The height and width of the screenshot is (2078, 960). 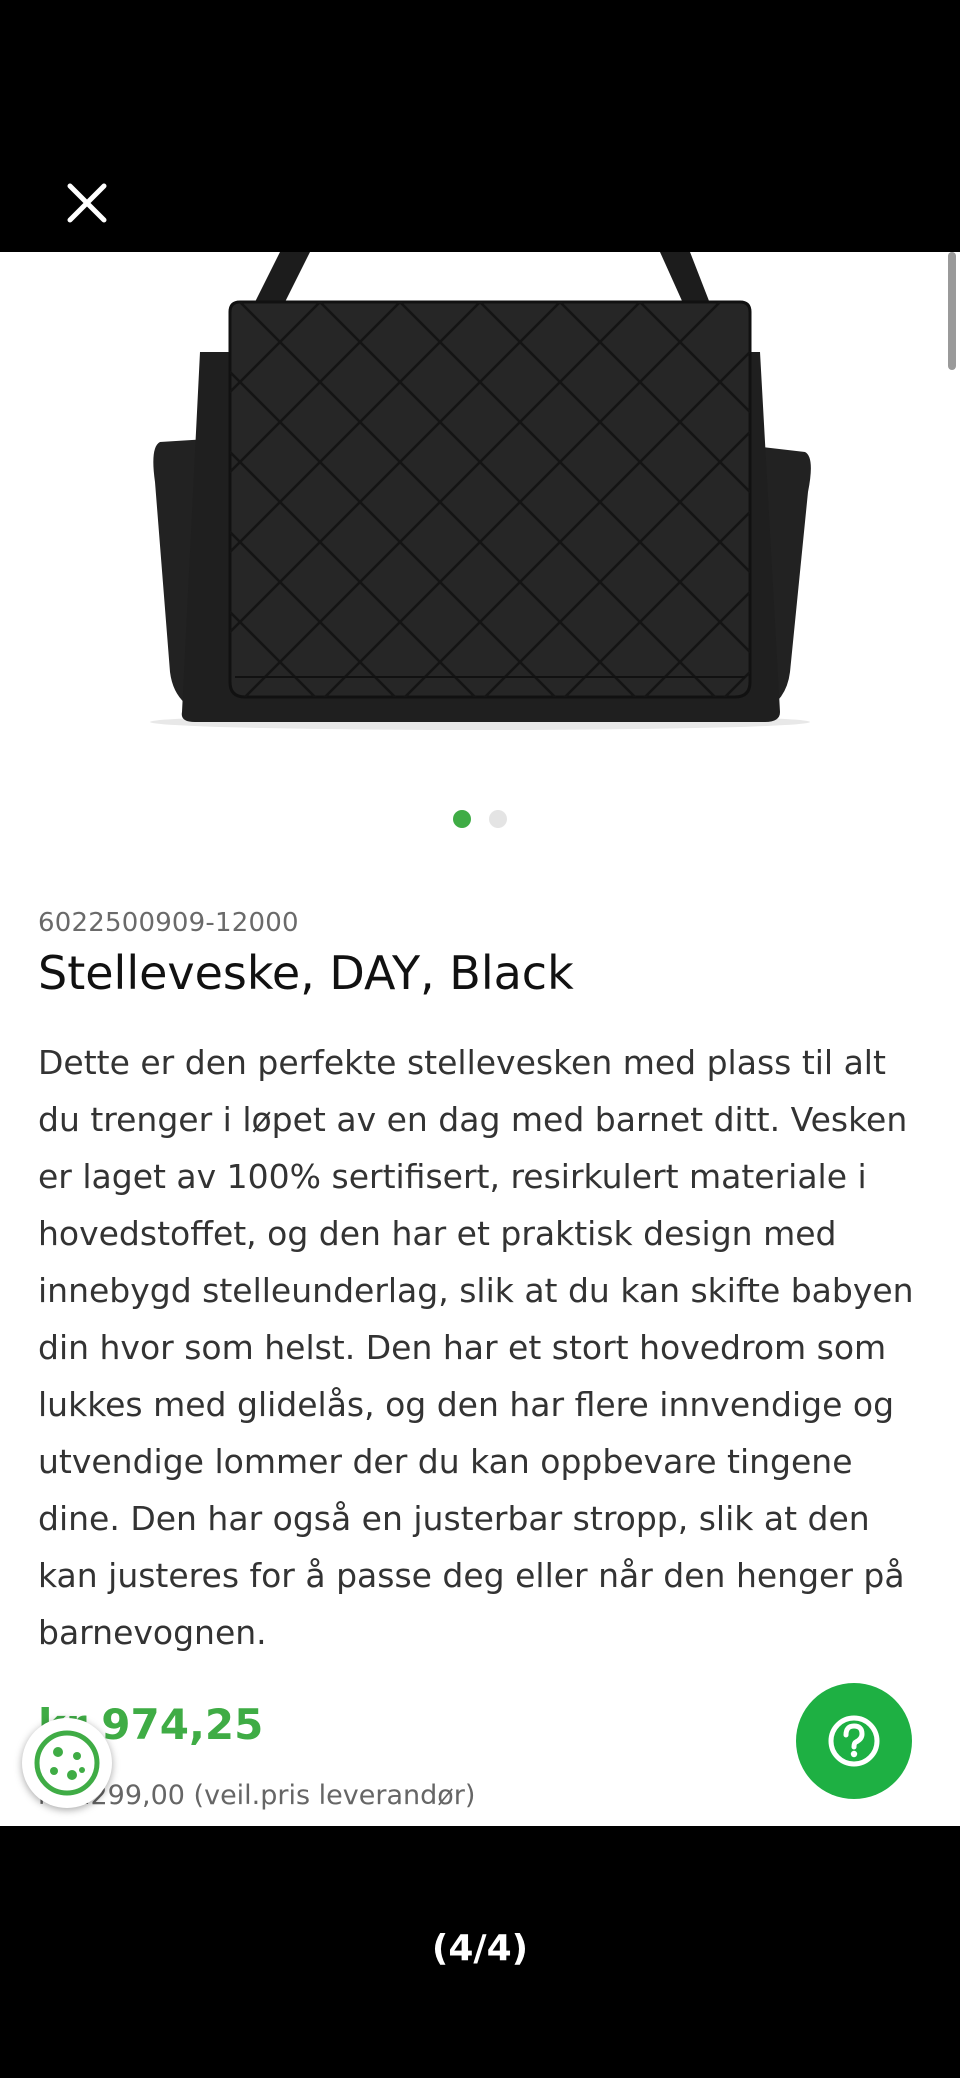 I want to click on close-button, so click(x=87, y=203).